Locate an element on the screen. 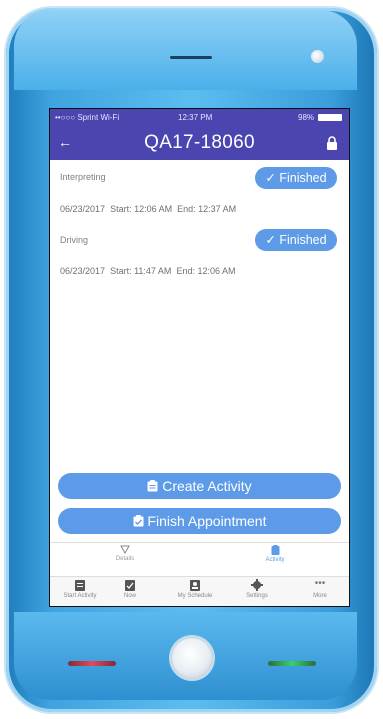  more-icon: ••• is located at coordinates (320, 583).